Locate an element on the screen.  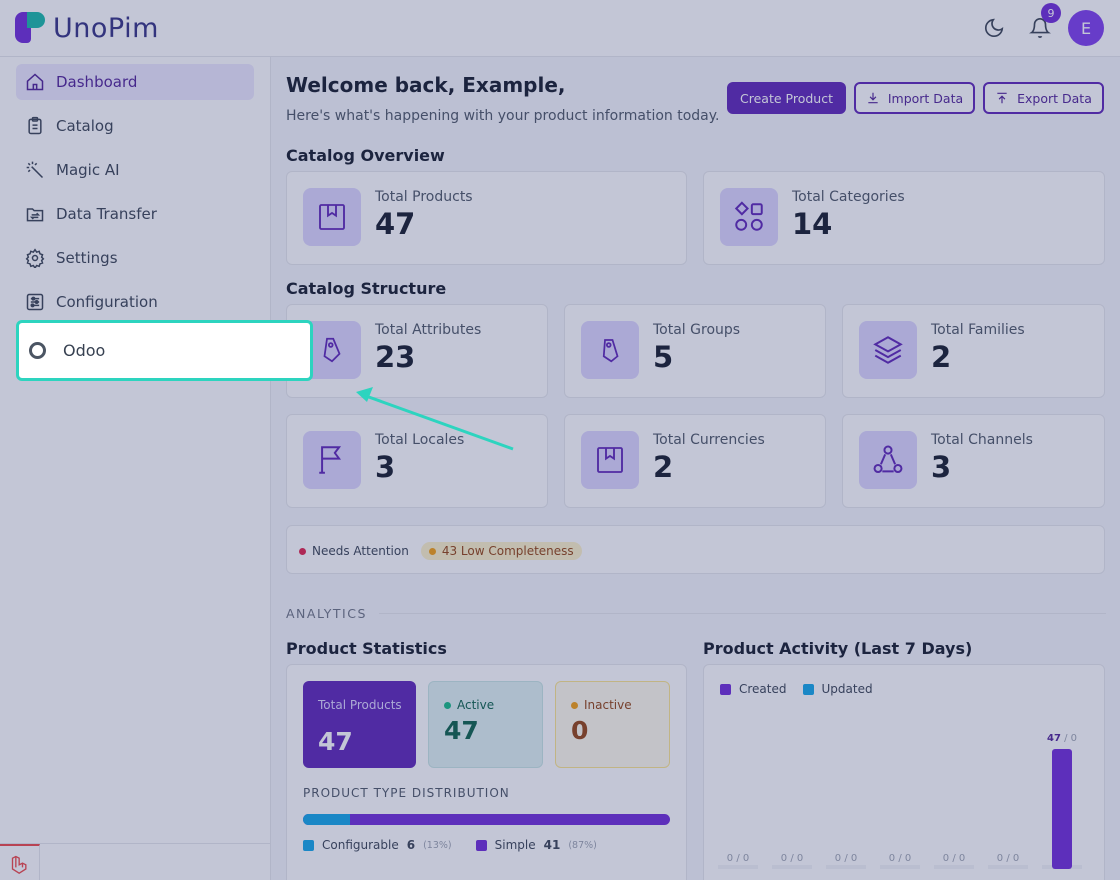
pointer-arrow is located at coordinates (435, 419).